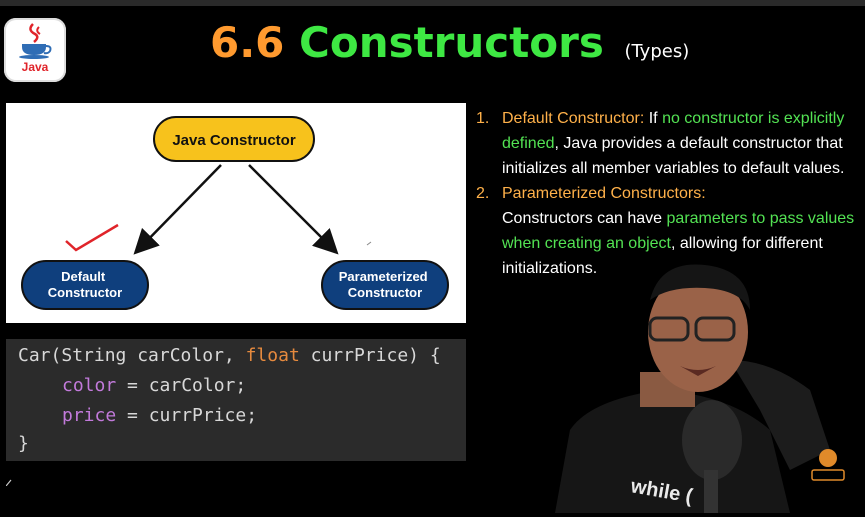 This screenshot has height=517, width=865. I want to click on mic-stand, so click(711, 491).